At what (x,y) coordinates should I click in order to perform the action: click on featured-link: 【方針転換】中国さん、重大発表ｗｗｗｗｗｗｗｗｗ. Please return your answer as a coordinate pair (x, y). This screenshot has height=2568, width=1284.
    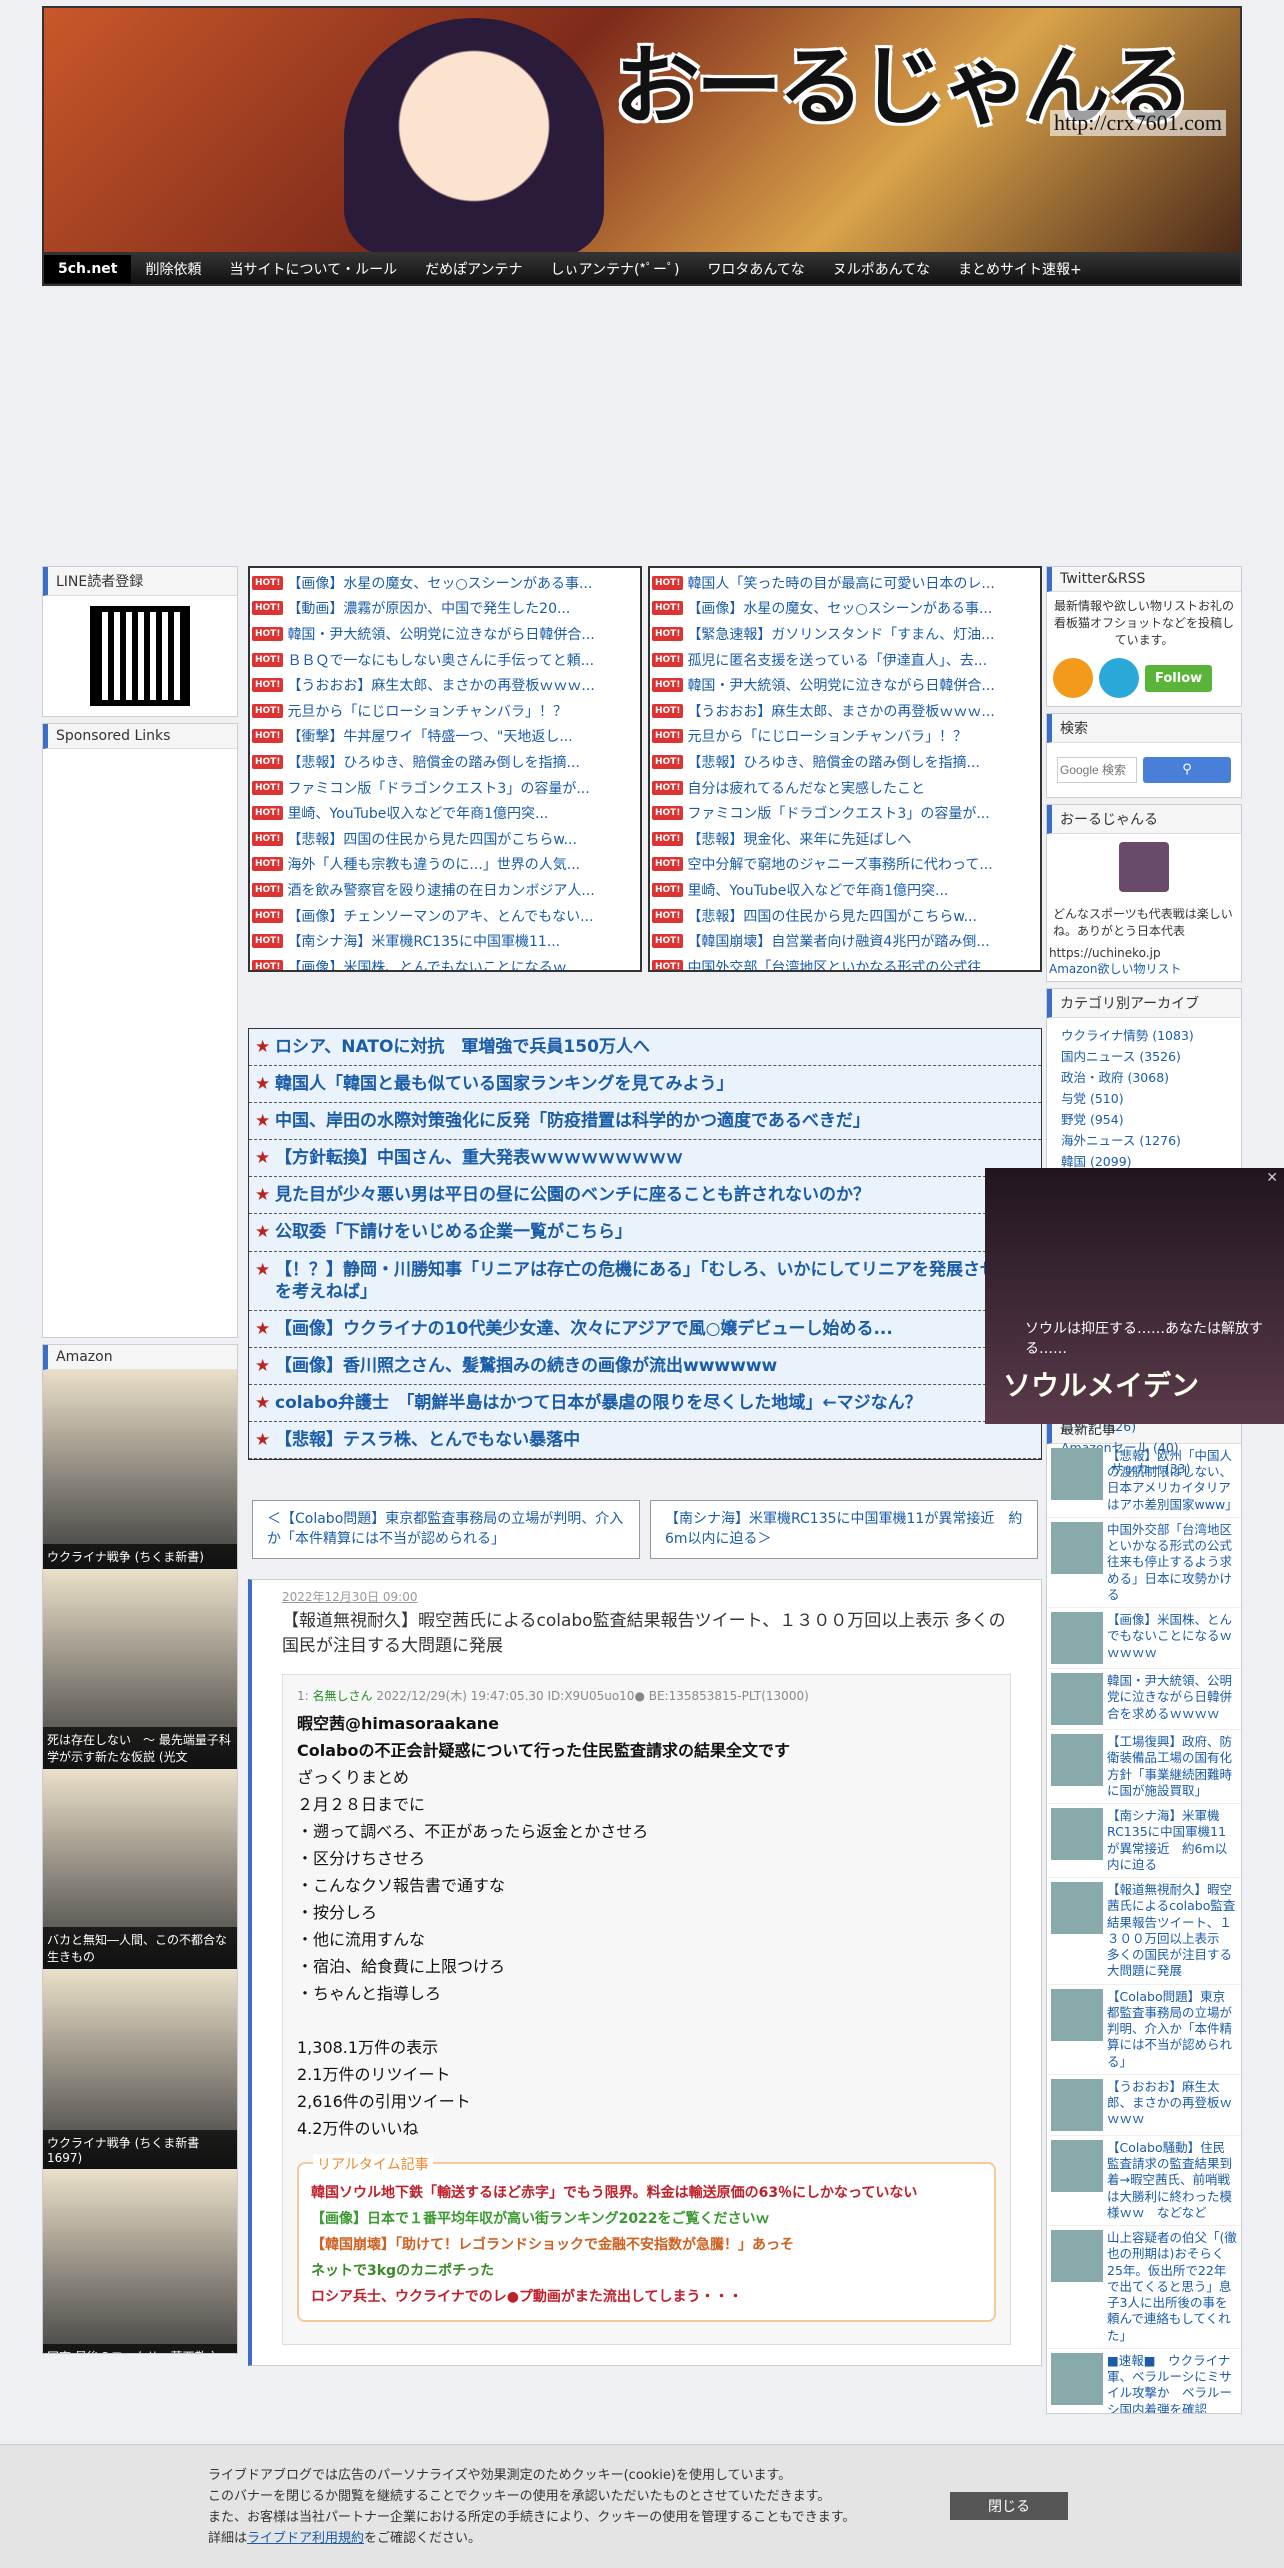
    Looking at the image, I should click on (645, 1159).